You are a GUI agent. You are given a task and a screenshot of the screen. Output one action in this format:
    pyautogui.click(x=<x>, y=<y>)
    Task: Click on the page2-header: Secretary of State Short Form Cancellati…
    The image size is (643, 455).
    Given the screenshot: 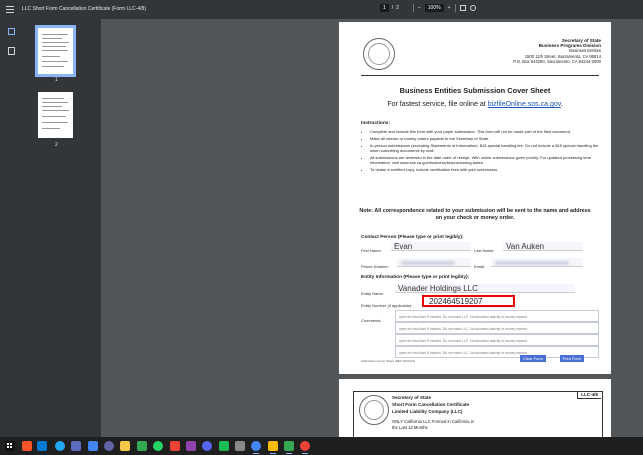 What is the action you would take?
    pyautogui.click(x=431, y=404)
    